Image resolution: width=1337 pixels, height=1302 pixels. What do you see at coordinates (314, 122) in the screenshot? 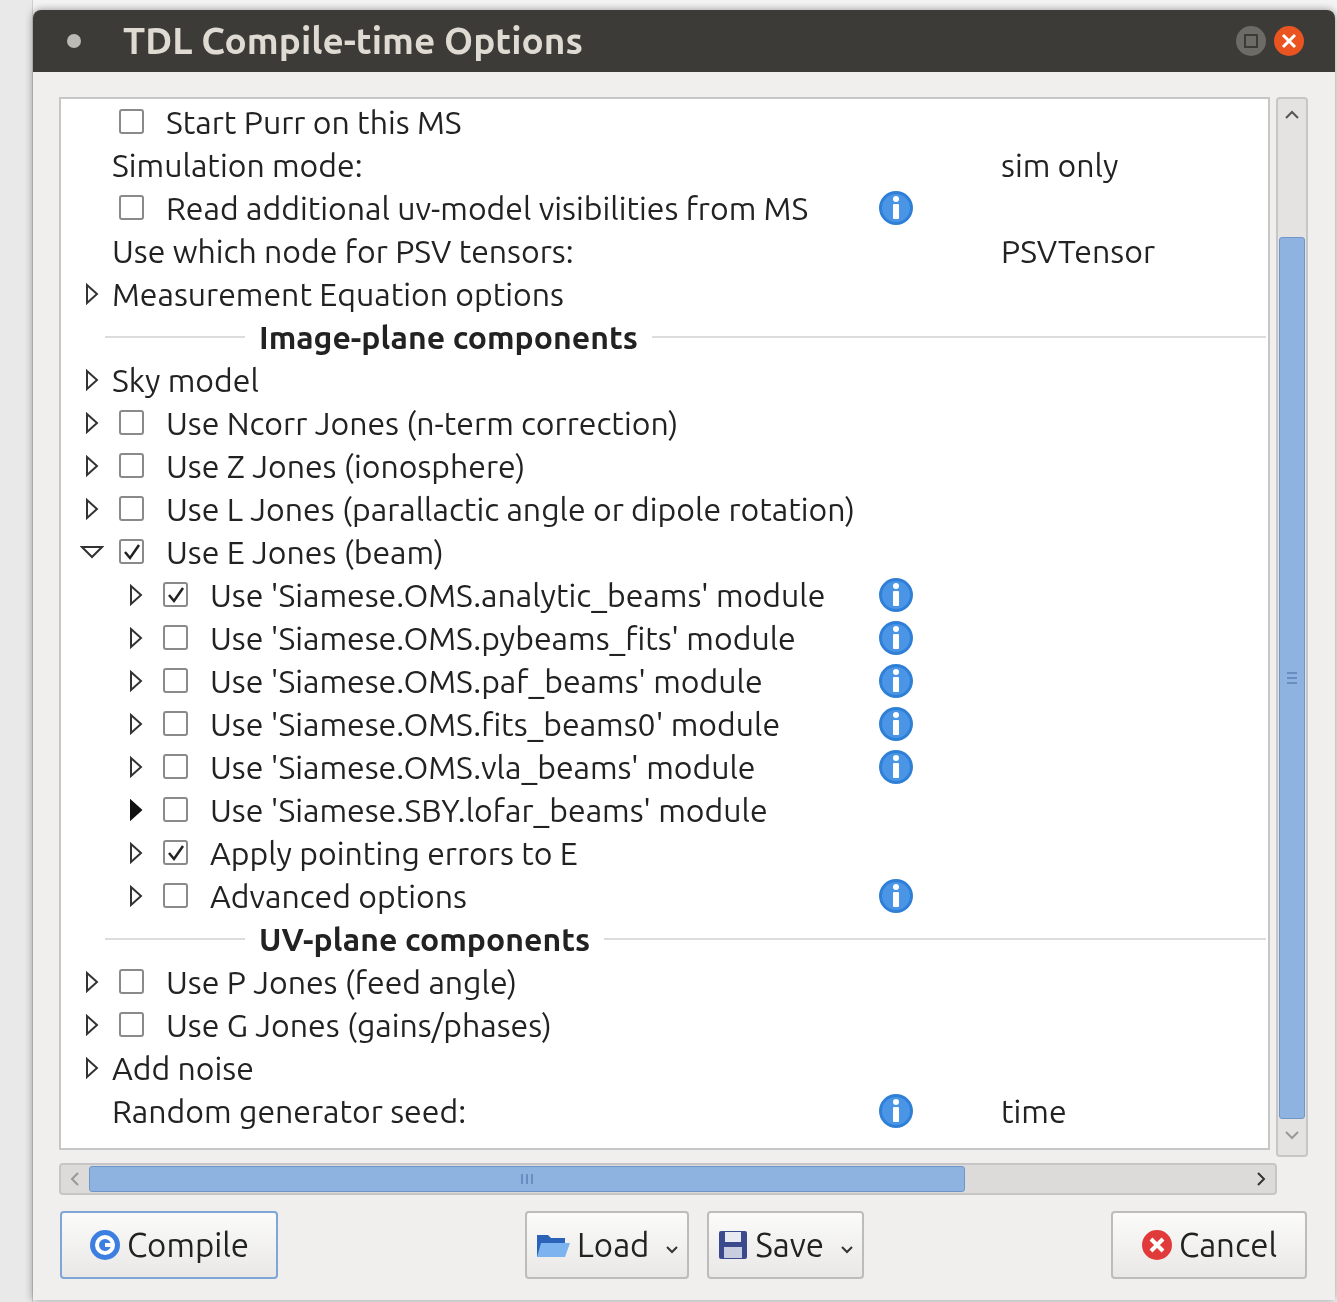
I see `option-label: Start Purr on this MS` at bounding box center [314, 122].